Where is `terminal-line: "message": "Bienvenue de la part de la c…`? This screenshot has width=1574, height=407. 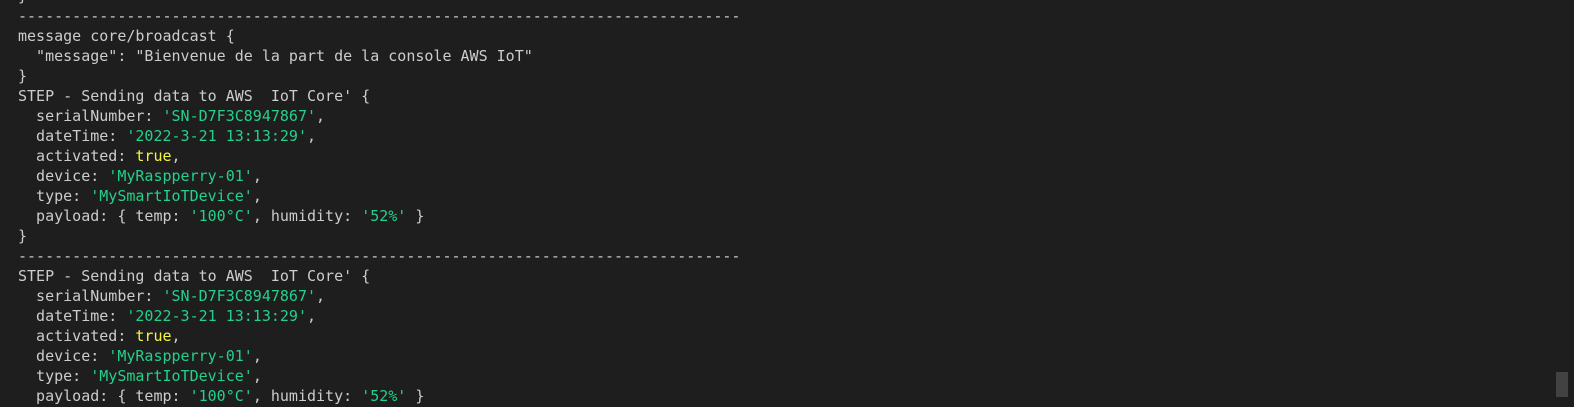 terminal-line: "message": "Bienvenue de la part de la c… is located at coordinates (379, 56).